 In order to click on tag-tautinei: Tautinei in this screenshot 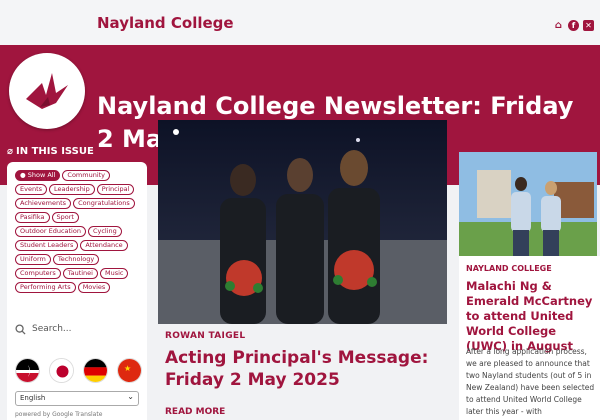, I will do `click(80, 273)`.